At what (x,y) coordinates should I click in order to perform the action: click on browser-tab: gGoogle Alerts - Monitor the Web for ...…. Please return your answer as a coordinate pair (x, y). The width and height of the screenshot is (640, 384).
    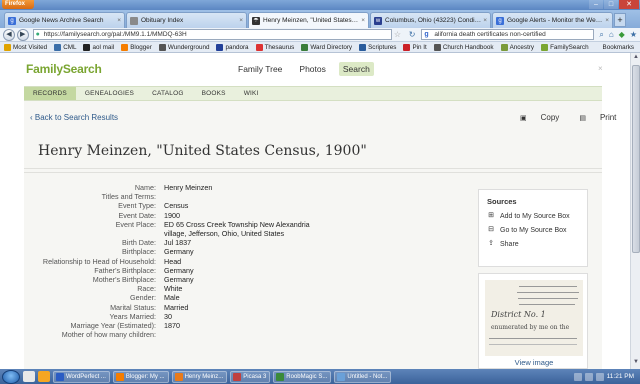
    Looking at the image, I should click on (552, 20).